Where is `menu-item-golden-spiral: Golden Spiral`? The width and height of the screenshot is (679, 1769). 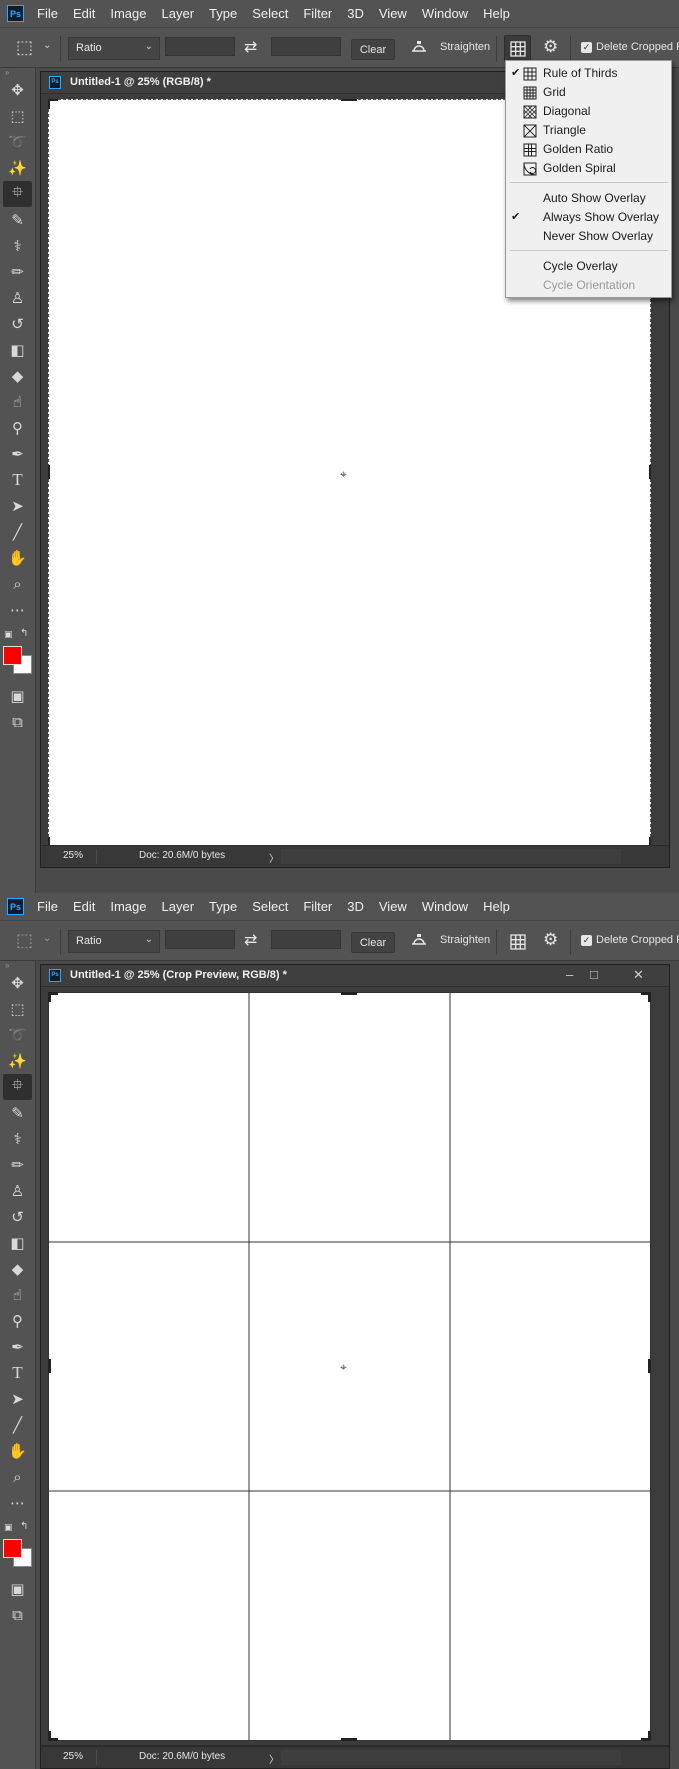
menu-item-golden-spiral: Golden Spiral is located at coordinates (588, 168).